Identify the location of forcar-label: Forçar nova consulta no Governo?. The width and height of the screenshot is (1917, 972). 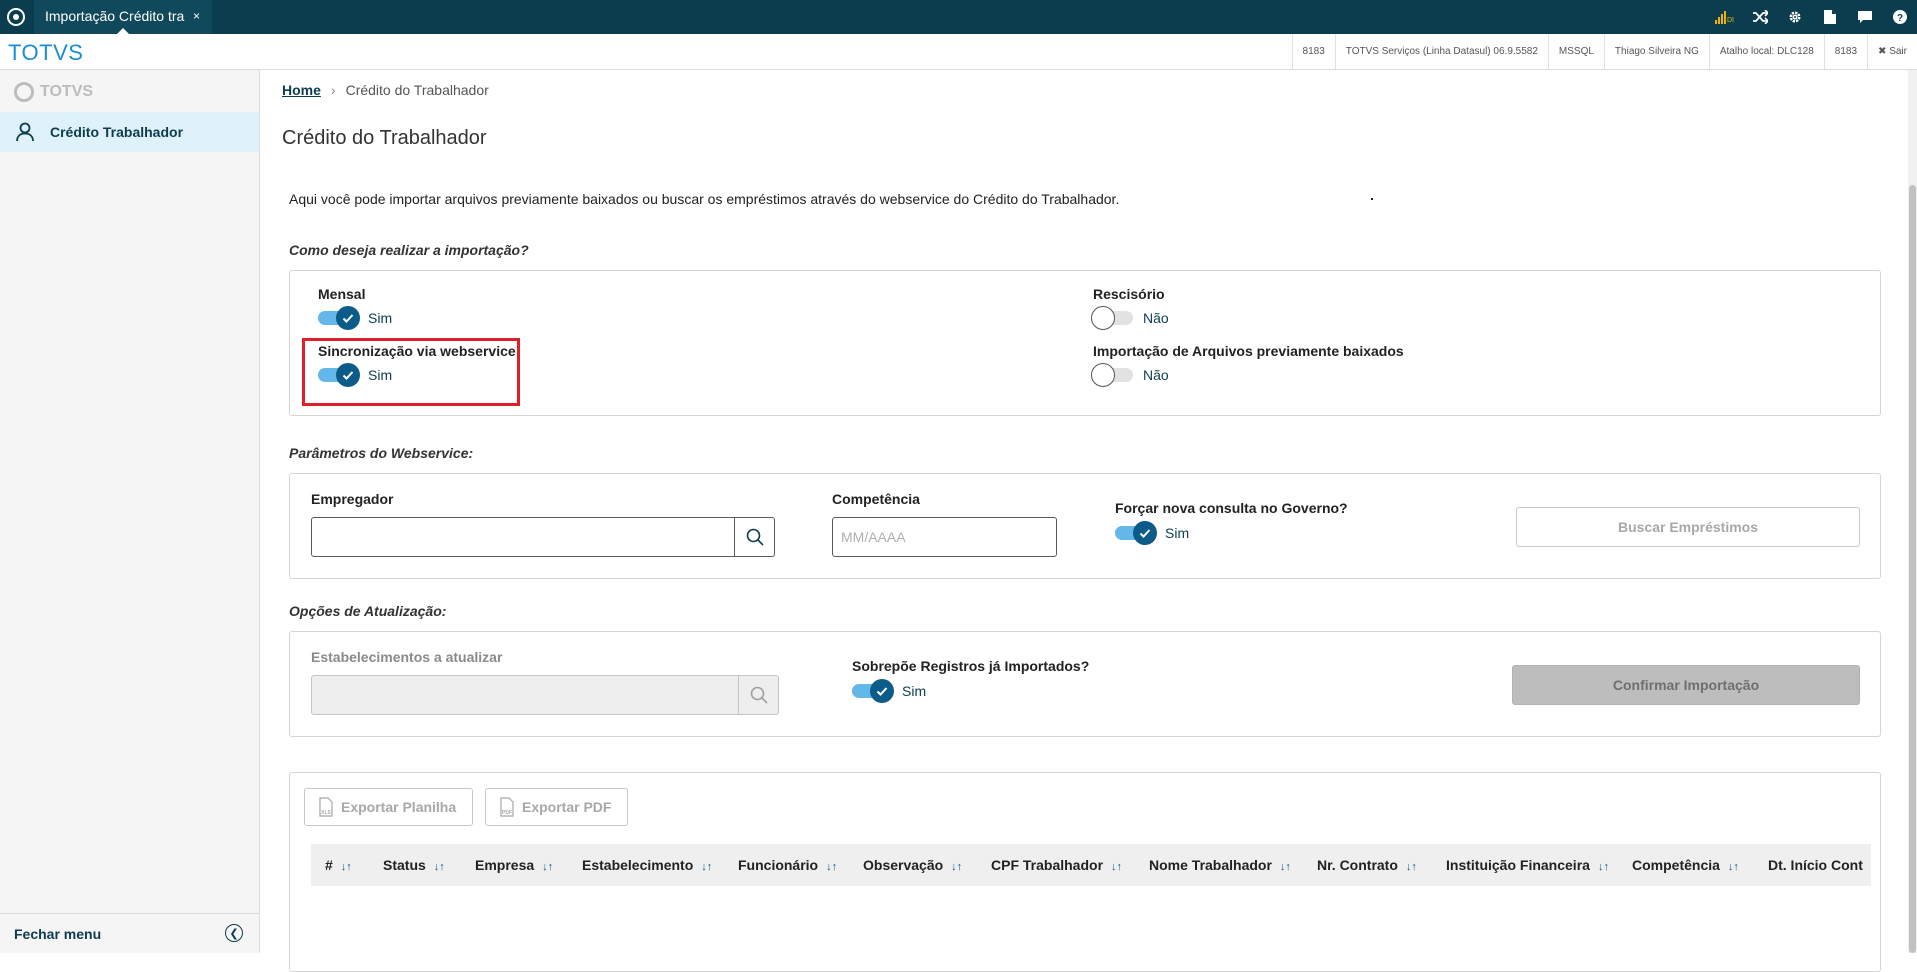
(1231, 508).